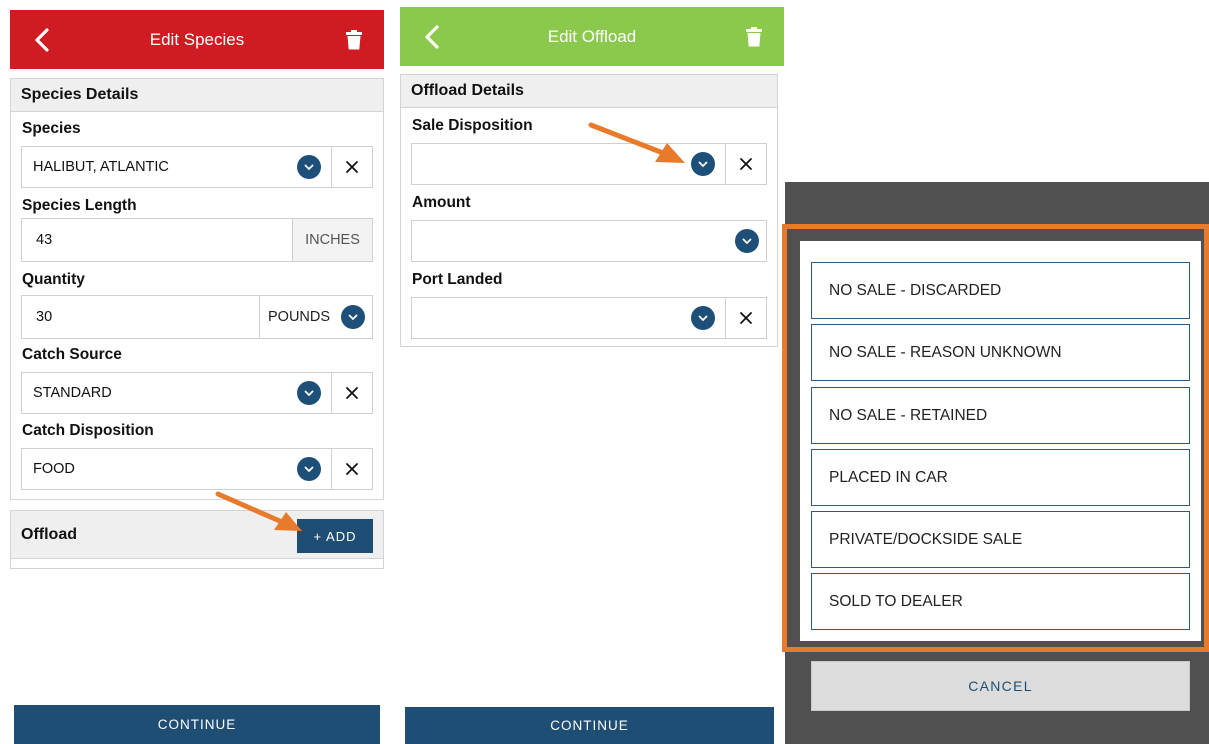 The image size is (1209, 744). Describe the element at coordinates (1000, 290) in the screenshot. I see `picker-option: NO SALE - DISCARDED` at that location.